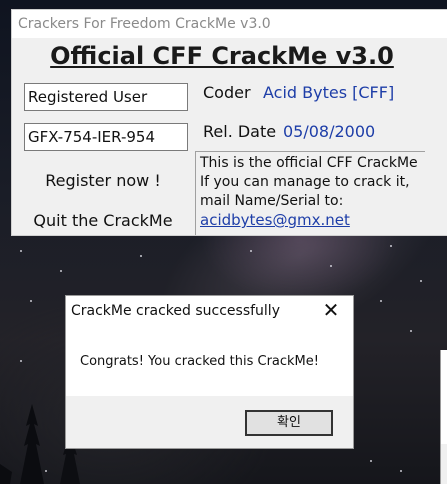  What do you see at coordinates (222, 56) in the screenshot?
I see `crackme-heading: Official CFF CrackMe v3.0` at bounding box center [222, 56].